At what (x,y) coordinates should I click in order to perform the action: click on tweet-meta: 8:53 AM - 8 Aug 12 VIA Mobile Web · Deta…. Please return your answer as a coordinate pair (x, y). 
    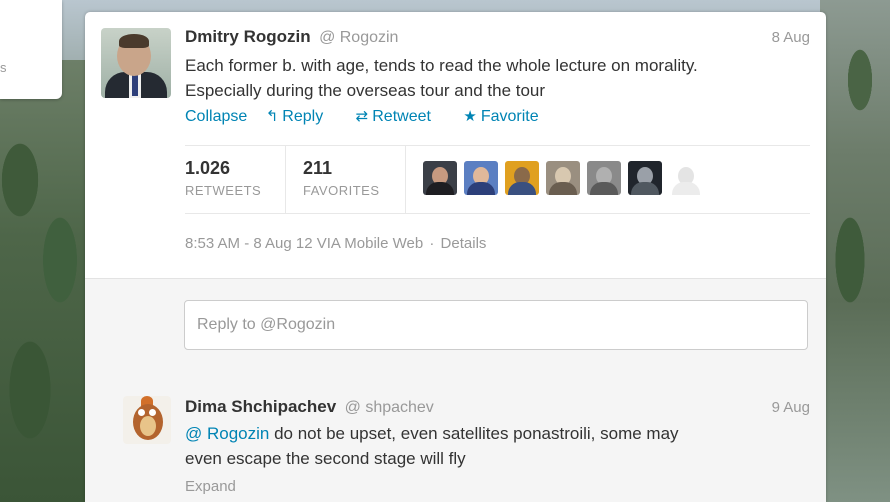
    Looking at the image, I should click on (335, 243).